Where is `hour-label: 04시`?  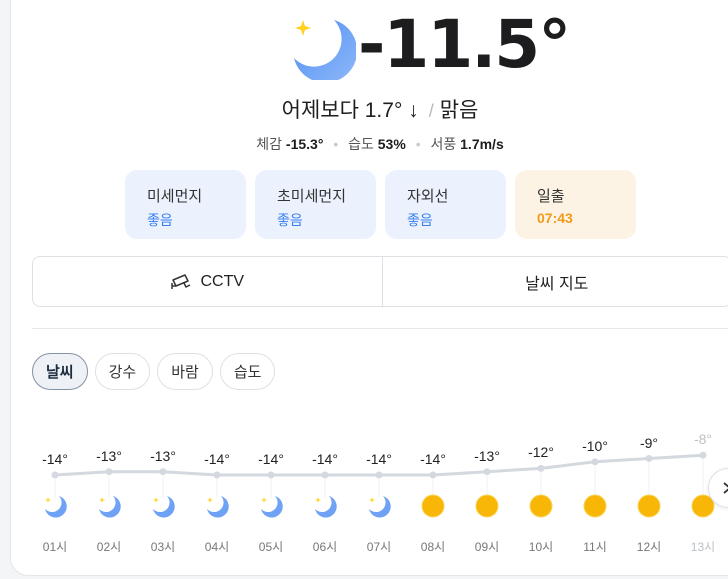 hour-label: 04시 is located at coordinates (217, 547).